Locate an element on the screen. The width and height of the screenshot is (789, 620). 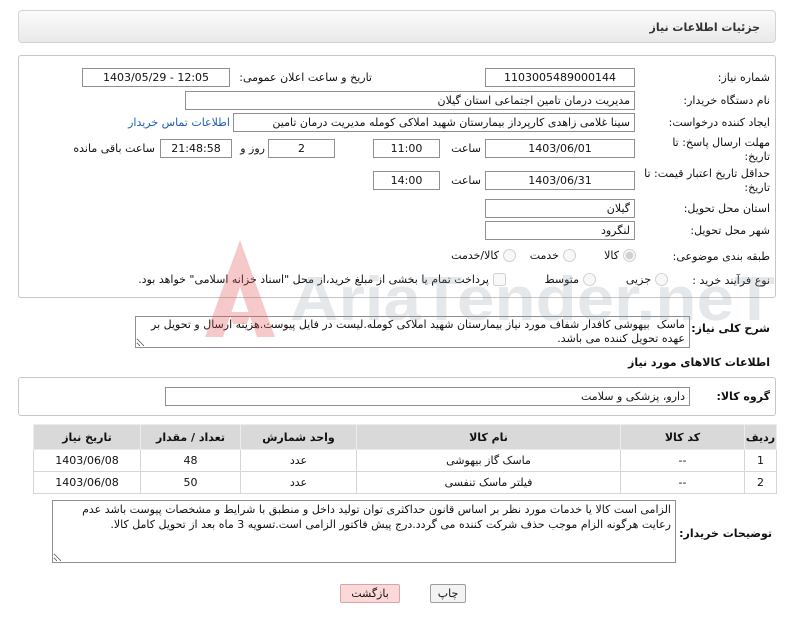
deadline-label-line2: تاریخ: is located at coordinates (757, 156).